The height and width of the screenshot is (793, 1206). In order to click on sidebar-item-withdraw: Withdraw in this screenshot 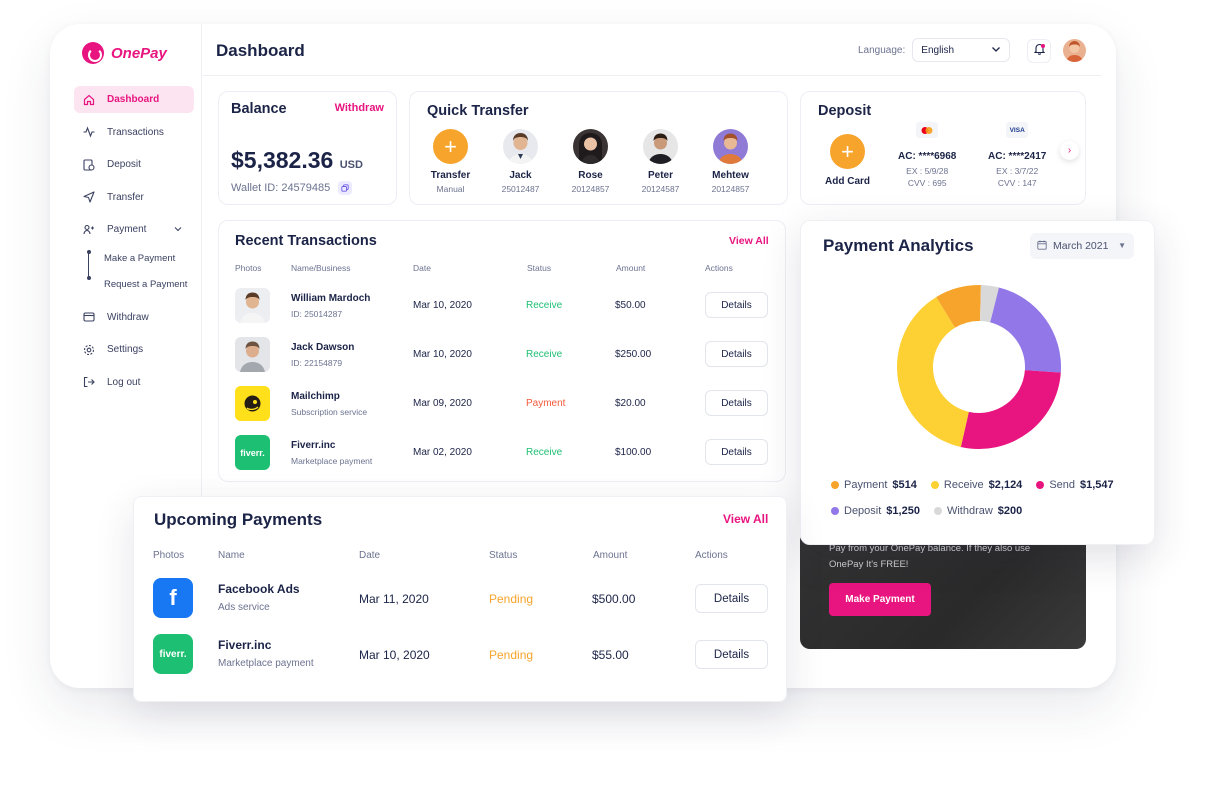, I will do `click(134, 317)`.